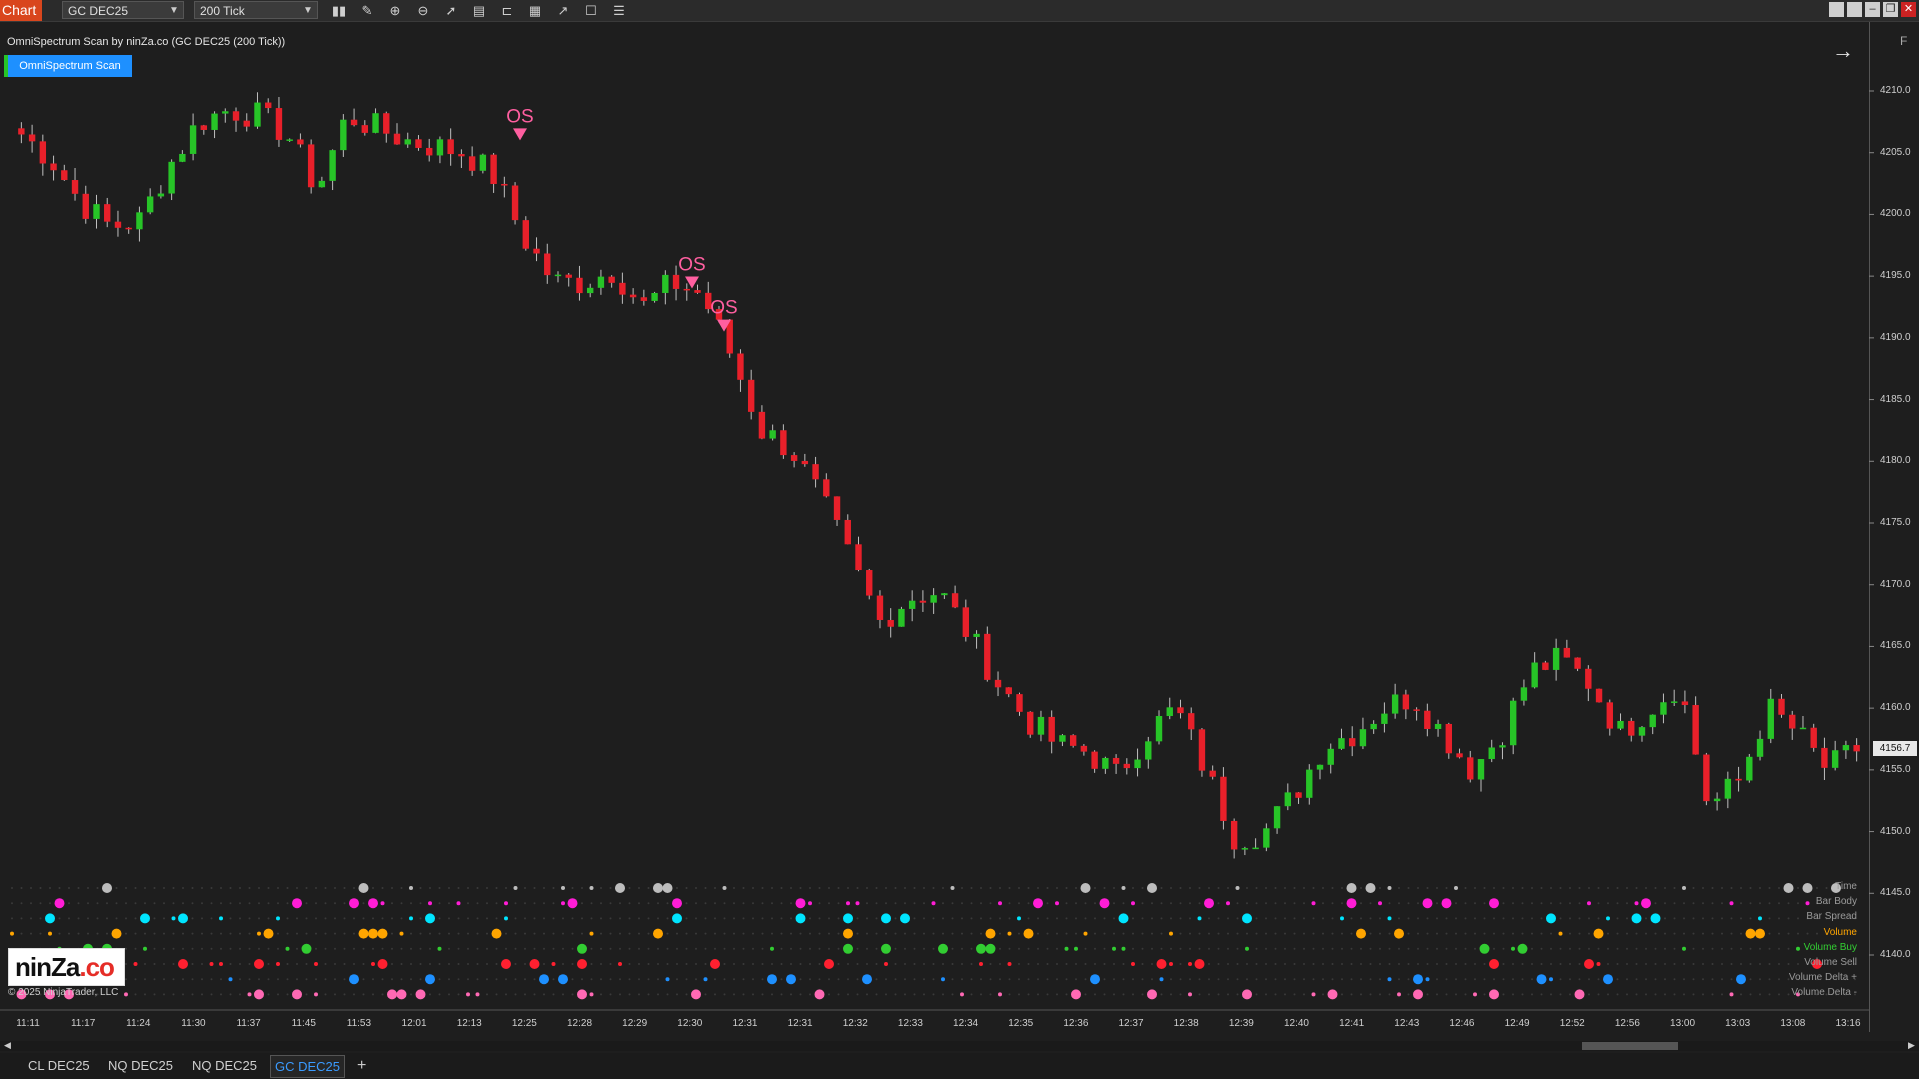  I want to click on omnispectrum-scan-button: OmniSpectrum Scan, so click(68, 66).